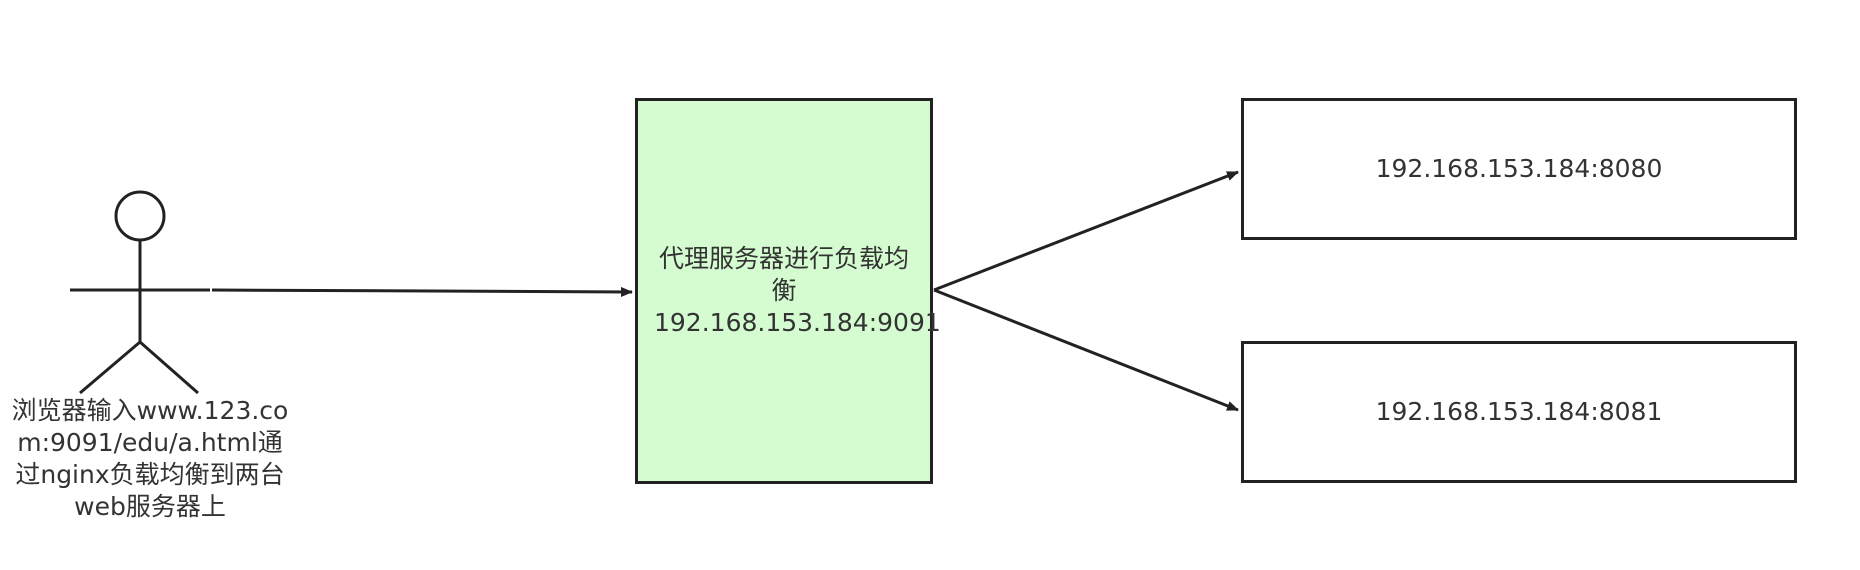 This screenshot has height=570, width=1860. Describe the element at coordinates (140, 216) in the screenshot. I see `actor-head` at that location.